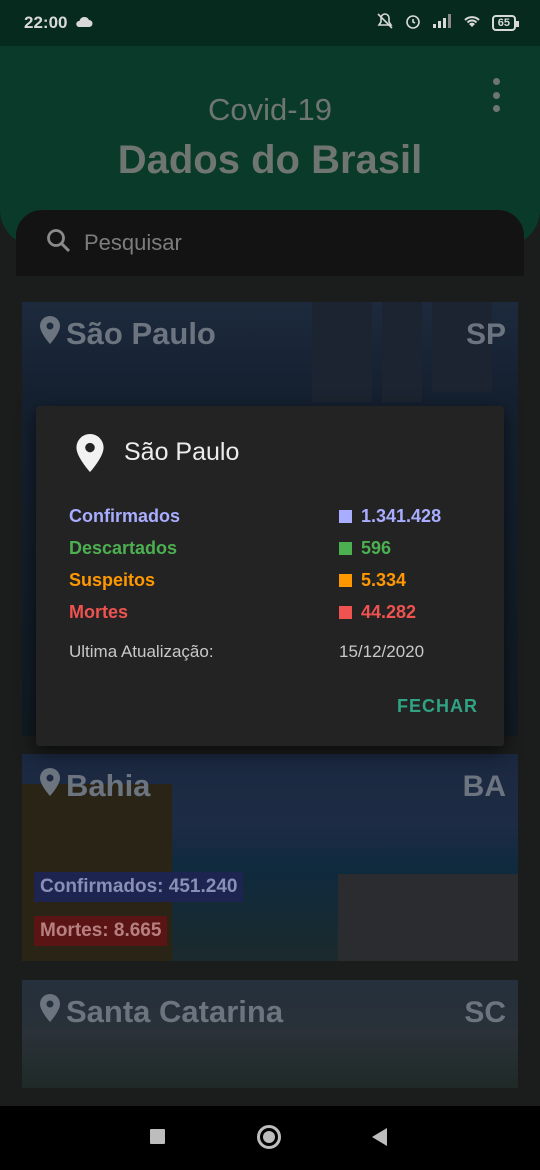  What do you see at coordinates (161, 1012) in the screenshot?
I see `card-state-name: Santa Catarina` at bounding box center [161, 1012].